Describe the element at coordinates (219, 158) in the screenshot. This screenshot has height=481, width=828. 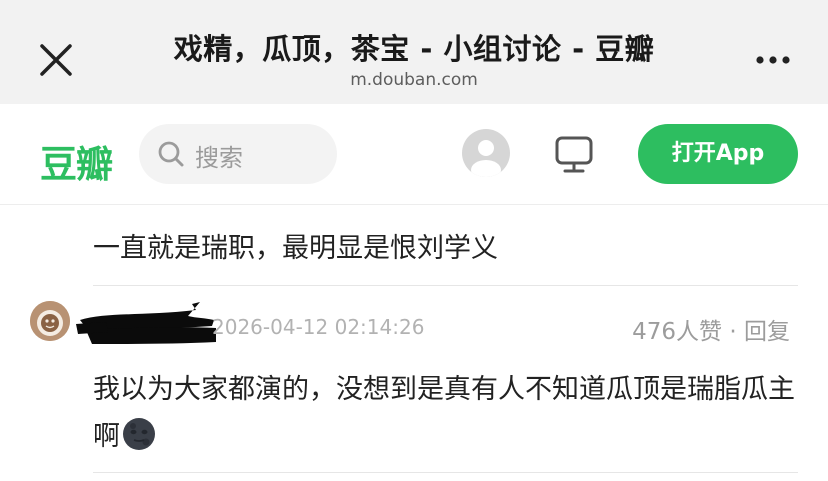
I see `search-placeholder: 搜索` at that location.